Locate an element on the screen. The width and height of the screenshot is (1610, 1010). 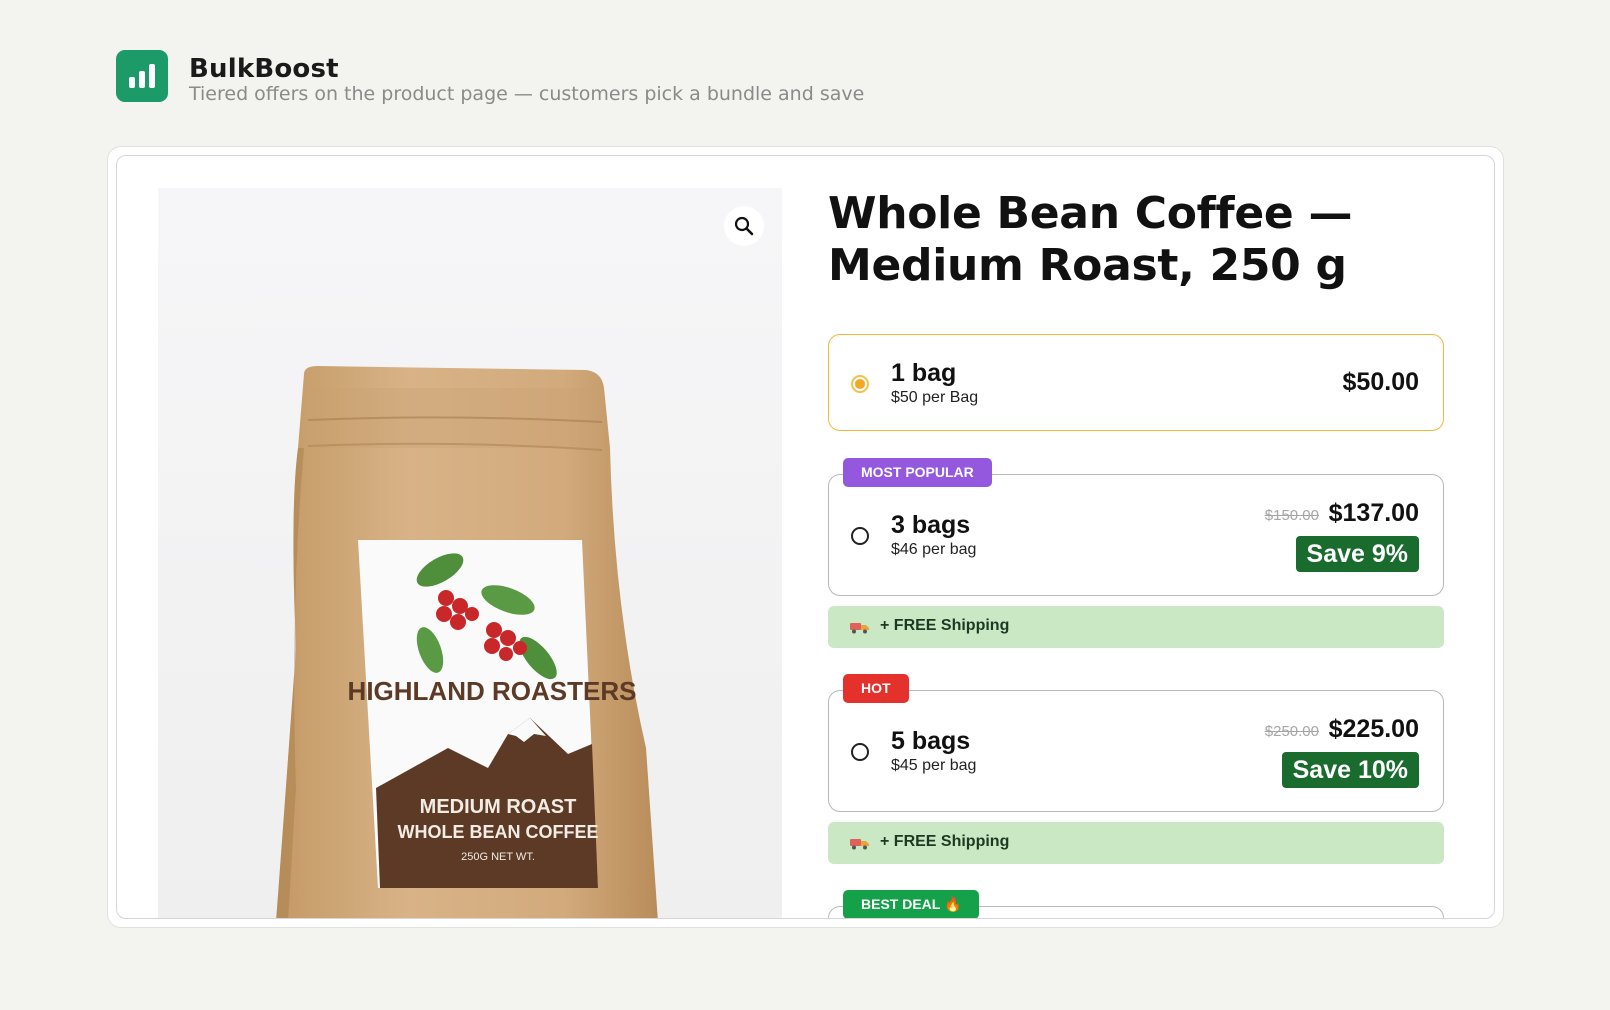
offer-quantity: 1 bag is located at coordinates (924, 373).